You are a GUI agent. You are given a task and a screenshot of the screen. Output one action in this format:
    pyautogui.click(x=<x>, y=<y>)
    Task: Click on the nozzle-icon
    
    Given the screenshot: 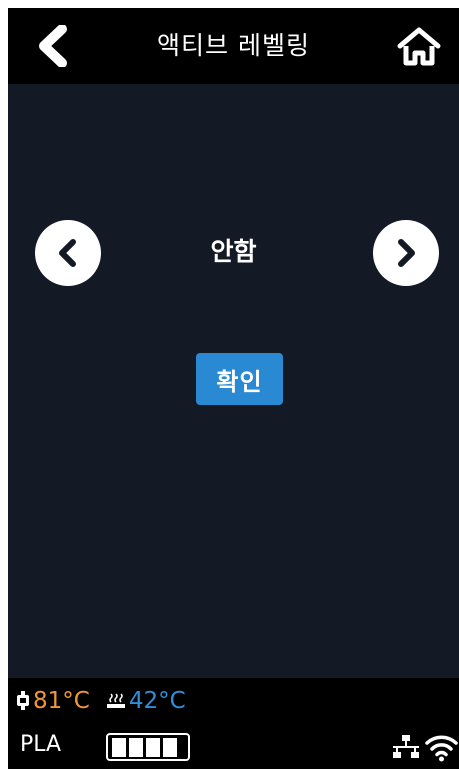 What is the action you would take?
    pyautogui.click(x=23, y=700)
    